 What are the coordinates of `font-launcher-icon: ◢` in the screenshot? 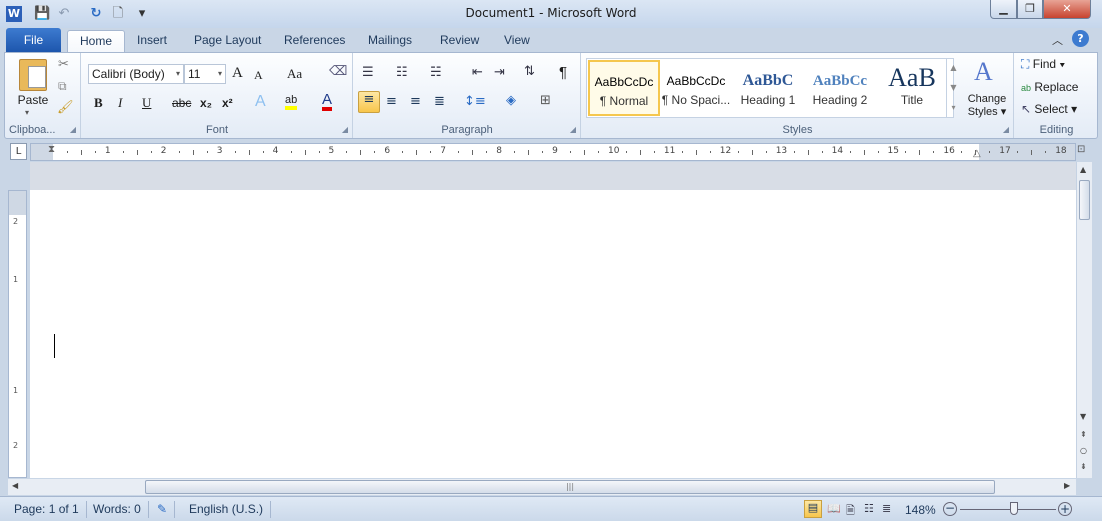 It's located at (345, 129).